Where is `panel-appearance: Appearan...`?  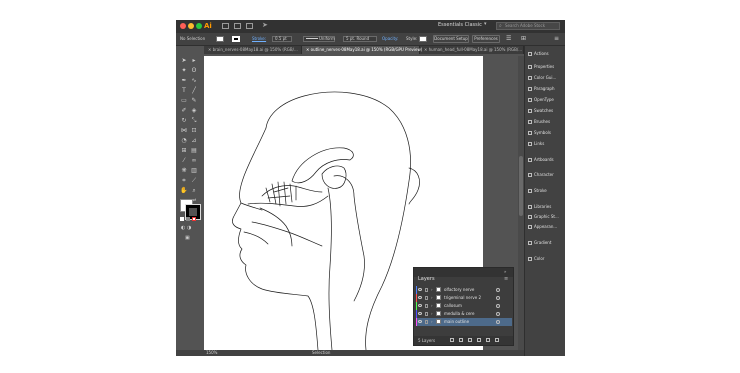
panel-appearance: Appearan... is located at coordinates (542, 226).